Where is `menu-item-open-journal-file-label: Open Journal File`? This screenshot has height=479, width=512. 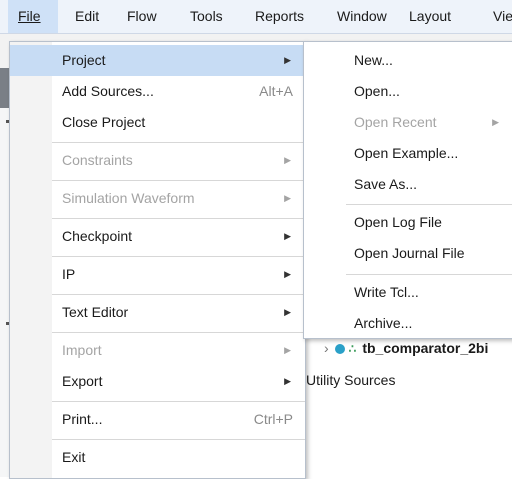
menu-item-open-journal-file-label: Open Journal File is located at coordinates (409, 253).